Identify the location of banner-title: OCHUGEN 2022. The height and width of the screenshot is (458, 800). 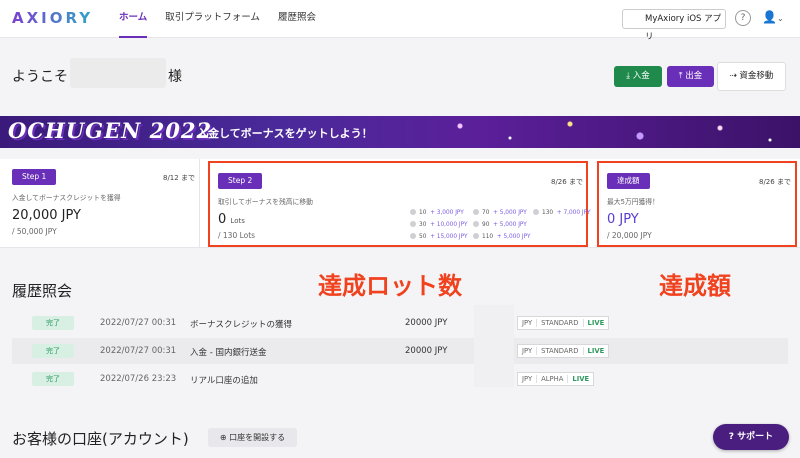
(110, 130).